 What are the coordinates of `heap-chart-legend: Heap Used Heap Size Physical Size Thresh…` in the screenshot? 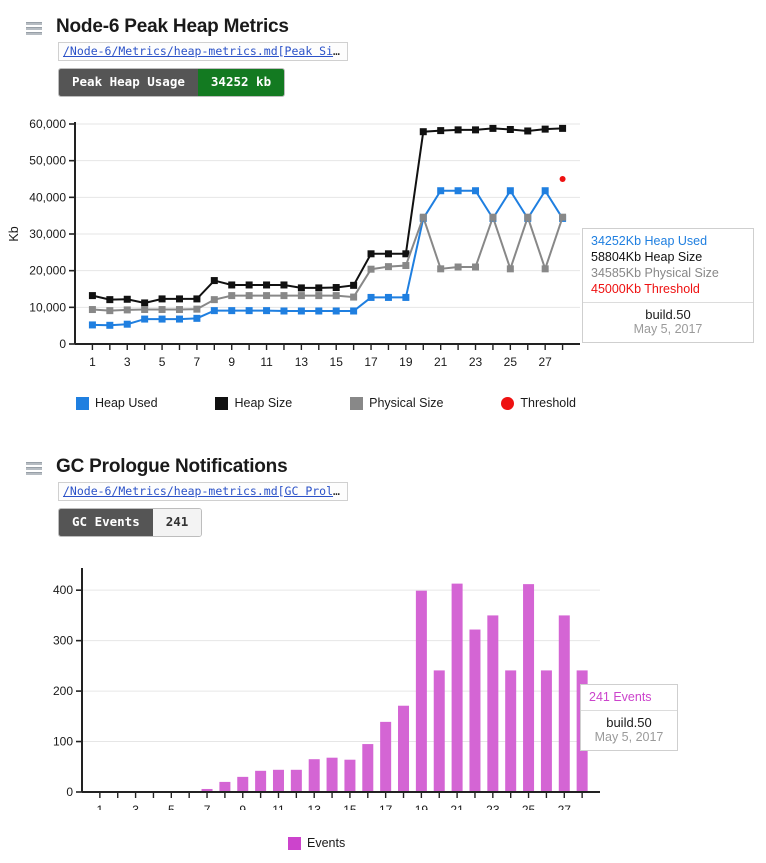 It's located at (326, 403).